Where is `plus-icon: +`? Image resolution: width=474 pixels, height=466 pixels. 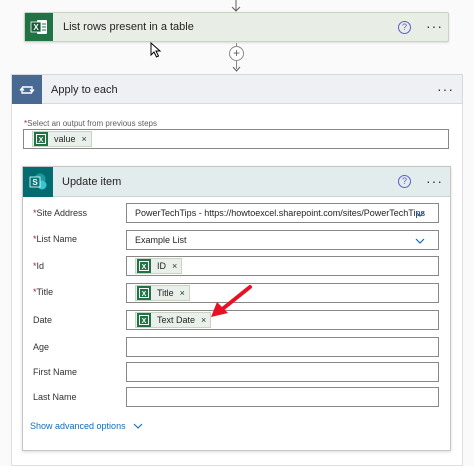
plus-icon: + is located at coordinates (236, 53).